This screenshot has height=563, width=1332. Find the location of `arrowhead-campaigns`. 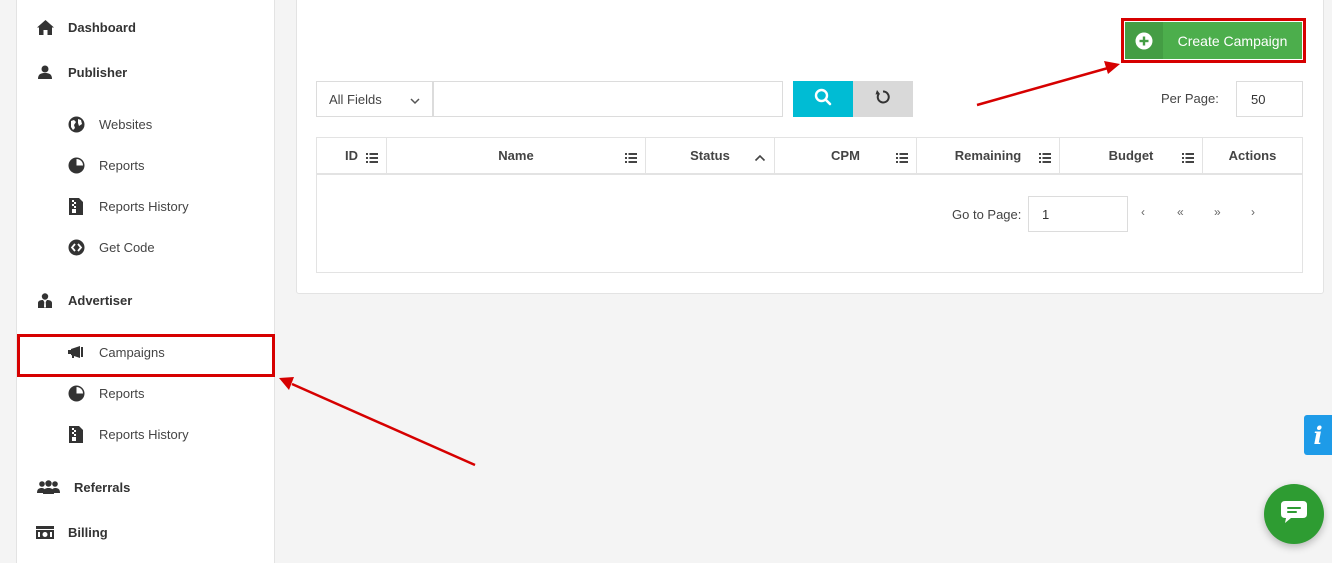

arrowhead-campaigns is located at coordinates (286, 383).